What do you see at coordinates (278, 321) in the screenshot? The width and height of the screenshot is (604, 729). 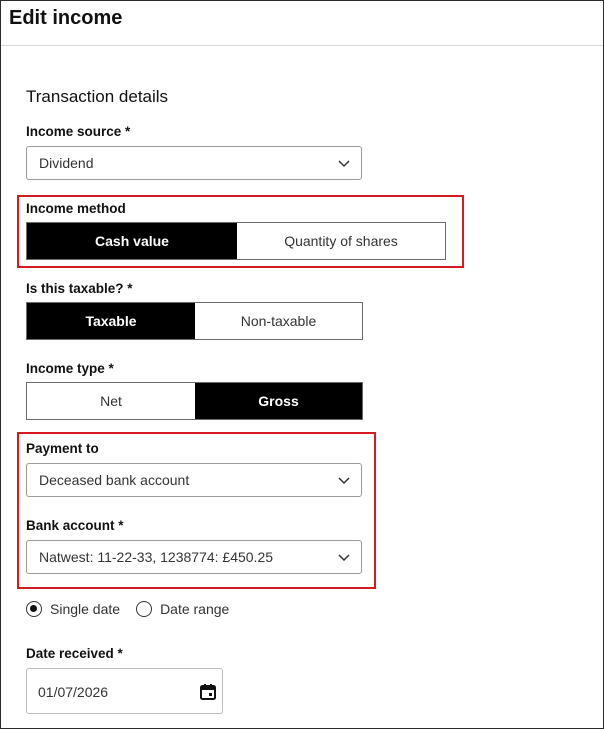 I see `non-taxable-option: Non-taxable` at bounding box center [278, 321].